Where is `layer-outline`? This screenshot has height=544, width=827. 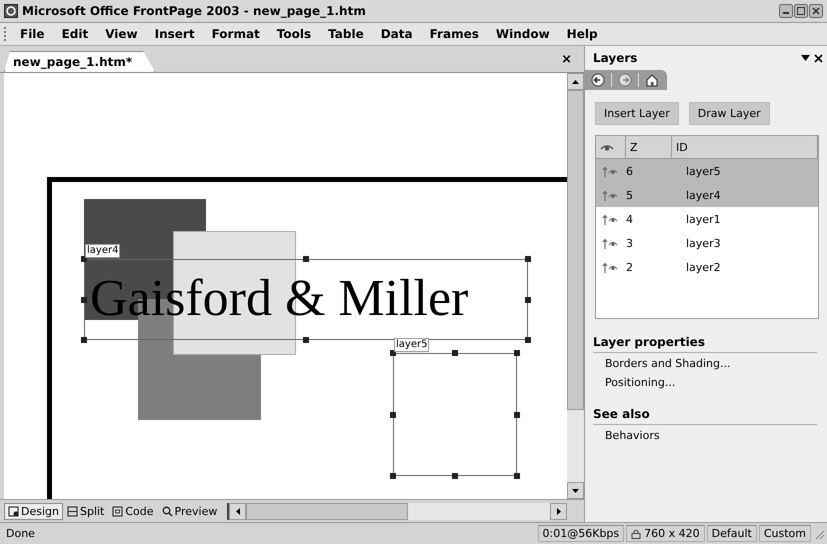
layer-outline is located at coordinates (455, 414).